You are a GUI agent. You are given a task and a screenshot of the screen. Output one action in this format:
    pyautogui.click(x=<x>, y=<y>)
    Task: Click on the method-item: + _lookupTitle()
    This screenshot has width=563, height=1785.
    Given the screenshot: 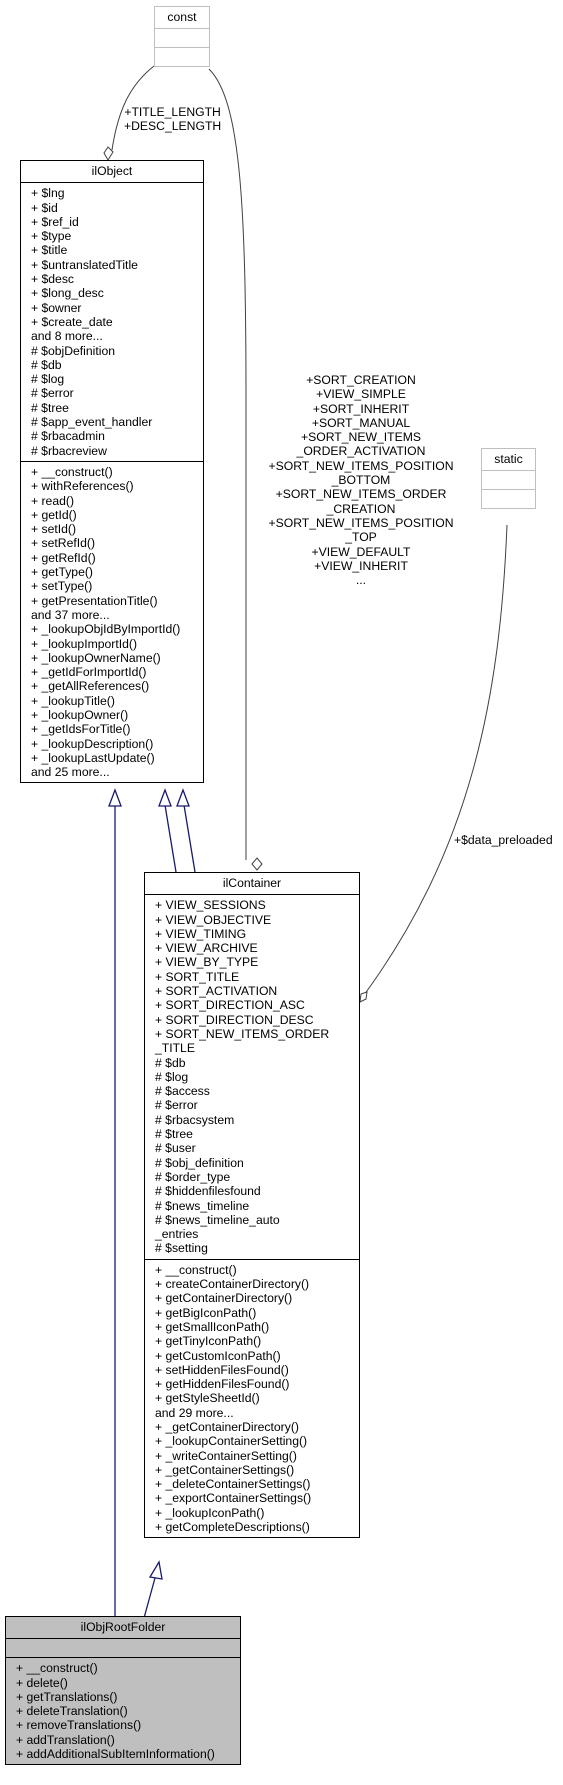 What is the action you would take?
    pyautogui.click(x=73, y=700)
    